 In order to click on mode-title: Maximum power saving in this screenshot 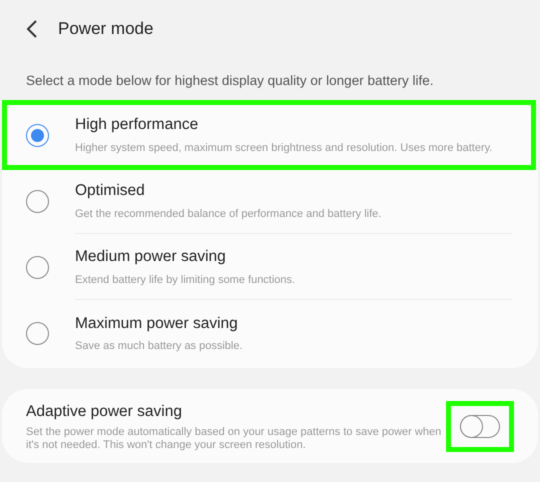, I will do `click(157, 324)`.